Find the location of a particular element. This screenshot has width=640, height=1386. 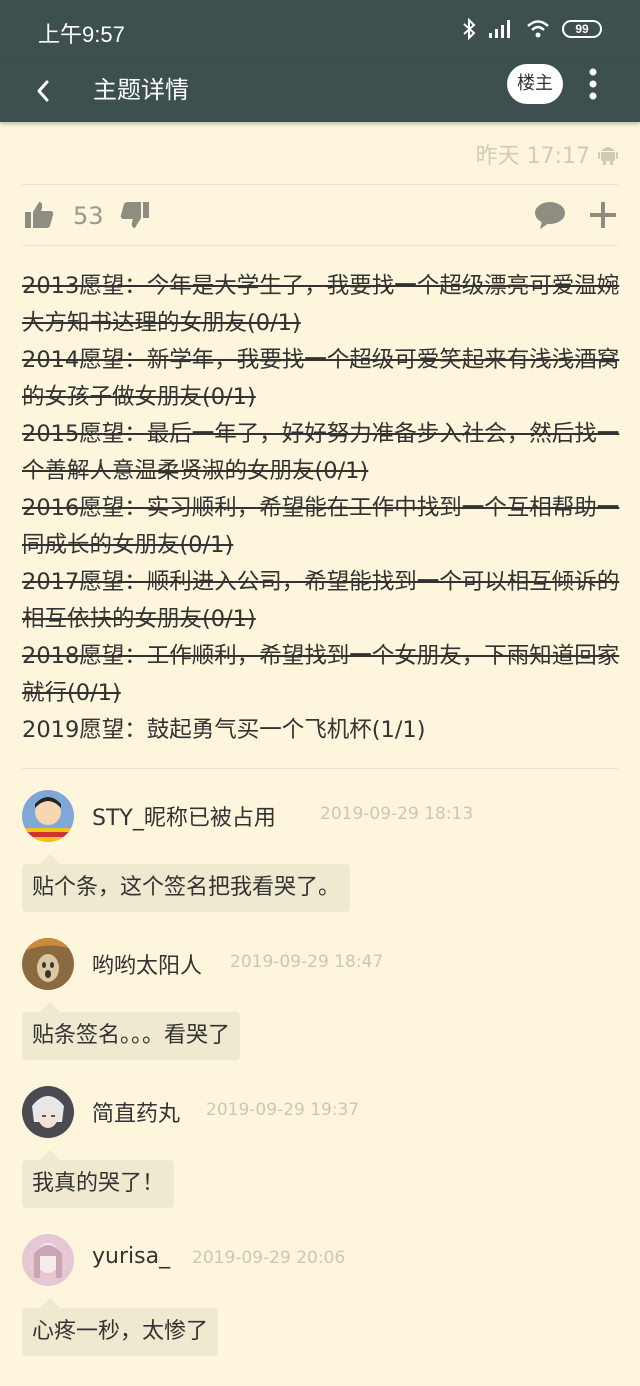

like-count: 53 is located at coordinates (88, 216).